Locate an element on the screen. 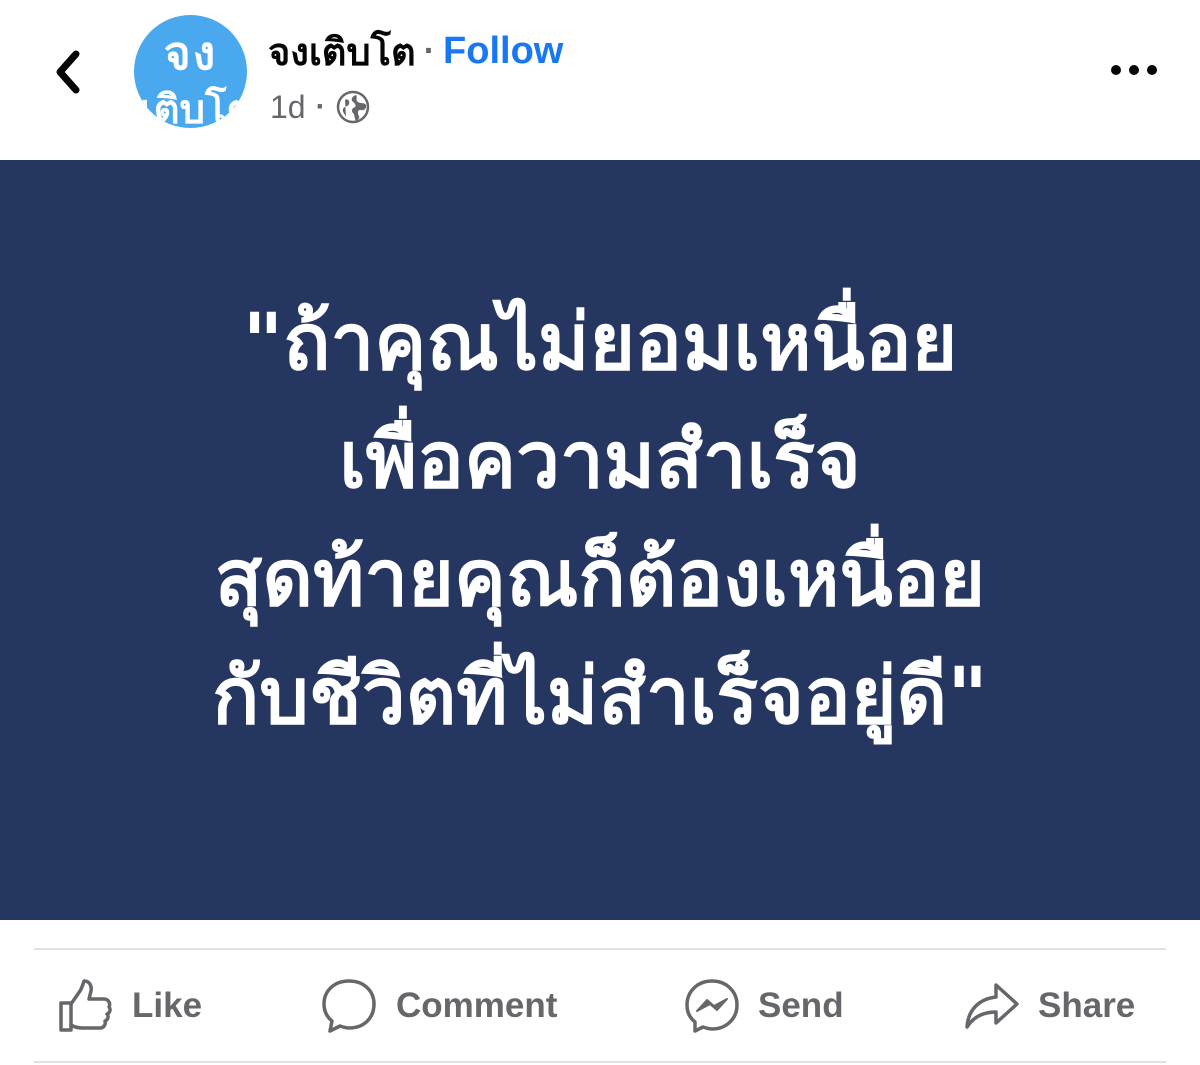 This screenshot has height=1065, width=1200. share-button: Share is located at coordinates (1049, 1005).